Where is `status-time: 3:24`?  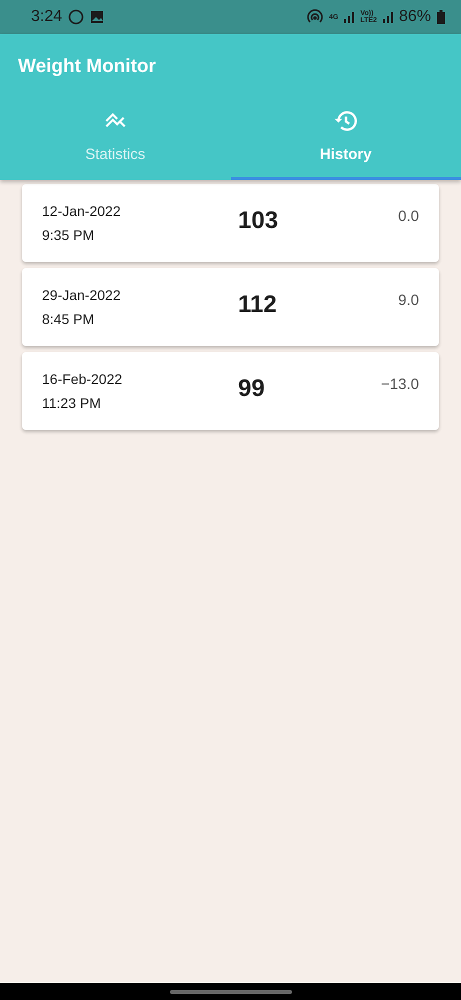
status-time: 3:24 is located at coordinates (46, 17).